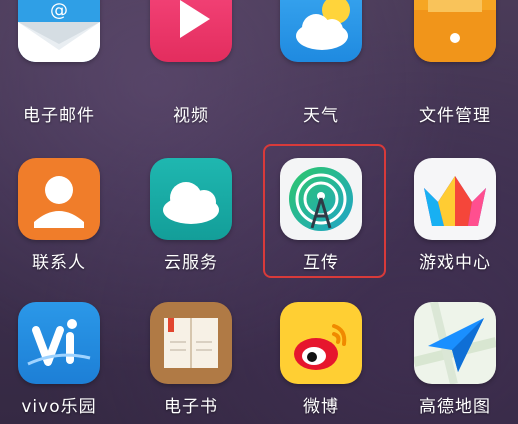 The height and width of the screenshot is (424, 518). Describe the element at coordinates (191, 407) in the screenshot. I see `app-label: 电子书` at that location.